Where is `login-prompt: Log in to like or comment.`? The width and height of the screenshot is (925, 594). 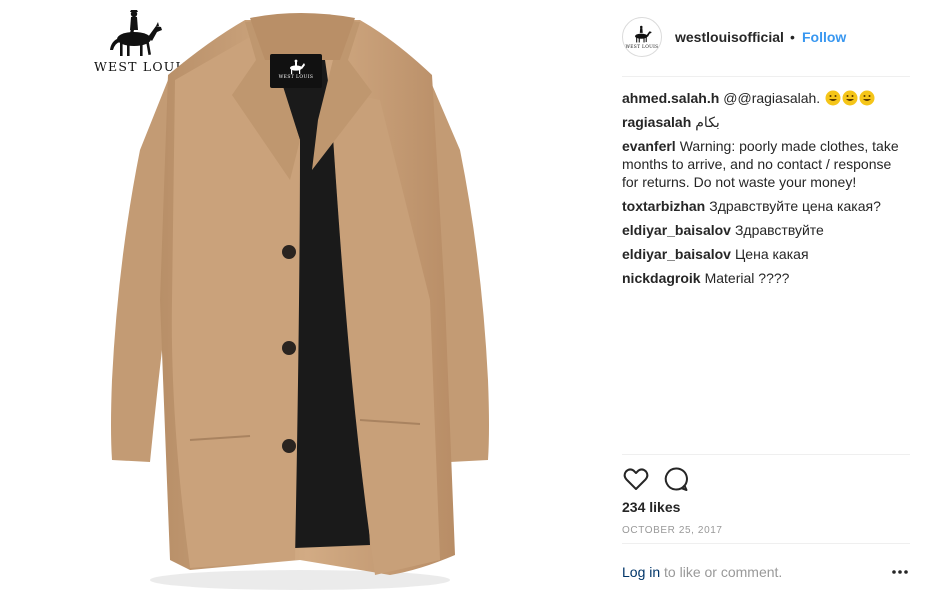
login-prompt: Log in to like or comment. is located at coordinates (702, 572).